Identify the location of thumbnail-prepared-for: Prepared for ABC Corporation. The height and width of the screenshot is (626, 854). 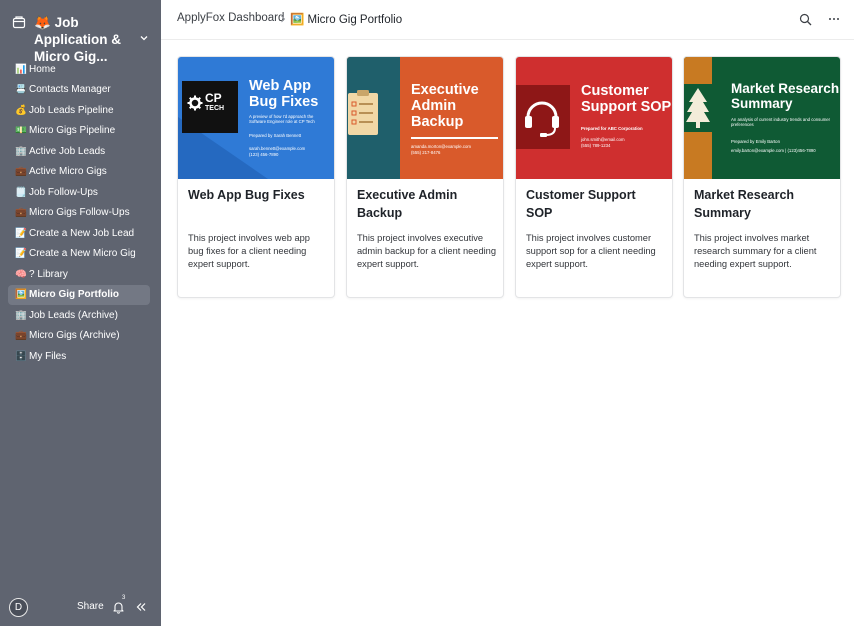
(612, 128).